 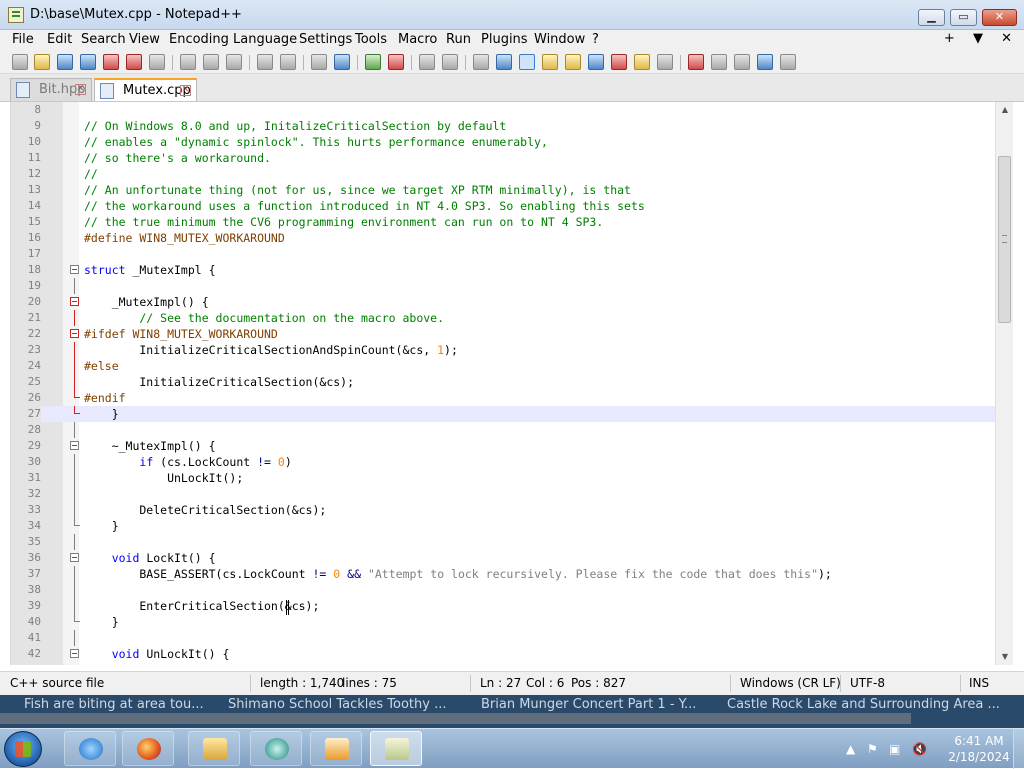 What do you see at coordinates (504, 478) in the screenshot?
I see `code-line: 31 UnLockIt();` at bounding box center [504, 478].